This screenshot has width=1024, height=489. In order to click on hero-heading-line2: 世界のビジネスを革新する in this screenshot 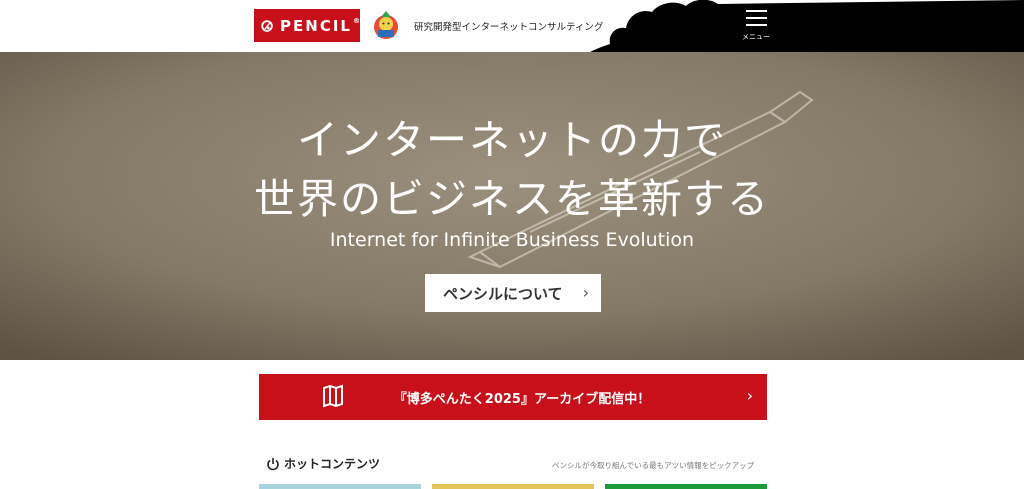, I will do `click(512, 199)`.